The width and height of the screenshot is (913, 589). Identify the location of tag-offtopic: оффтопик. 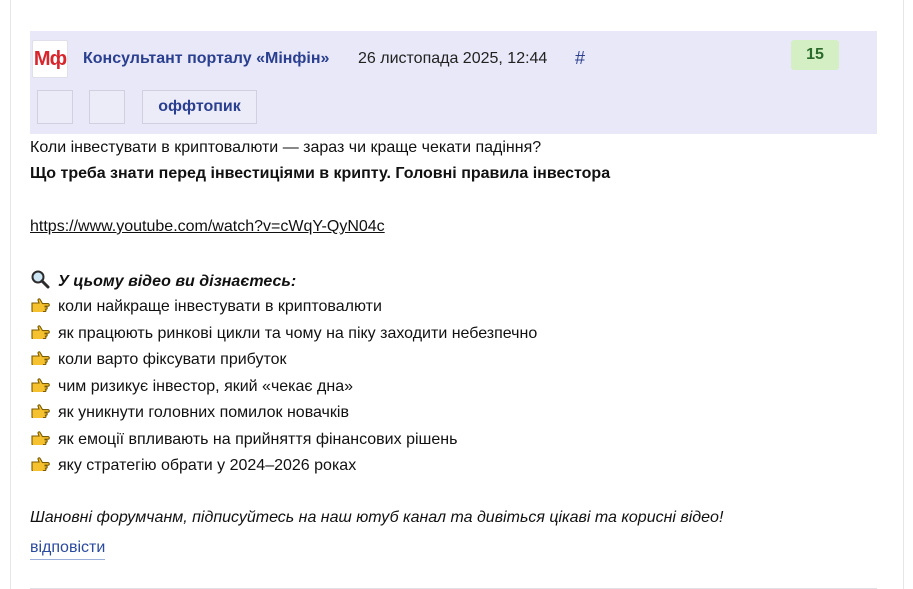
(199, 107).